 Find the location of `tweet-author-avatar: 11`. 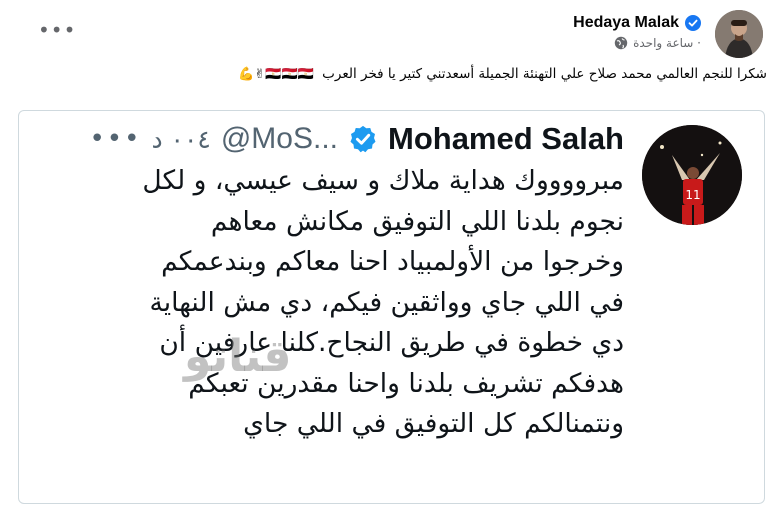

tweet-author-avatar: 11 is located at coordinates (692, 175).